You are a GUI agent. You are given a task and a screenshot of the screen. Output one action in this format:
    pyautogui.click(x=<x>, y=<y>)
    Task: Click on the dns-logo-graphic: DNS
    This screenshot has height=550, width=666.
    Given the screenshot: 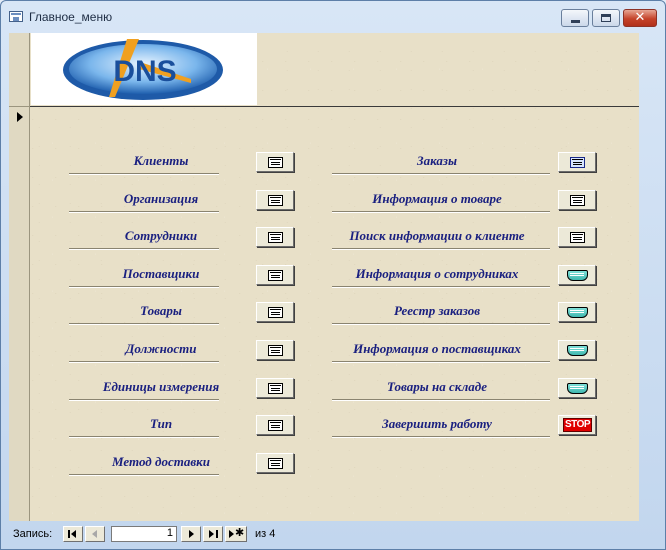 What is the action you would take?
    pyautogui.click(x=143, y=69)
    